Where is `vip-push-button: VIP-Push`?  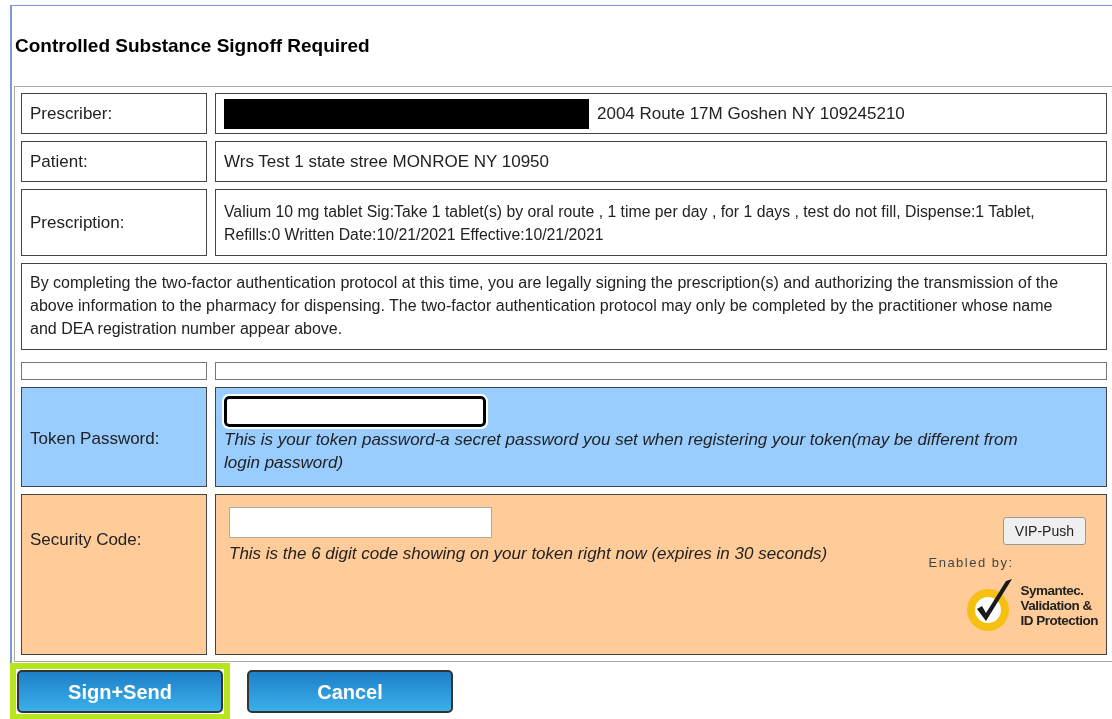
vip-push-button: VIP-Push is located at coordinates (1044, 531).